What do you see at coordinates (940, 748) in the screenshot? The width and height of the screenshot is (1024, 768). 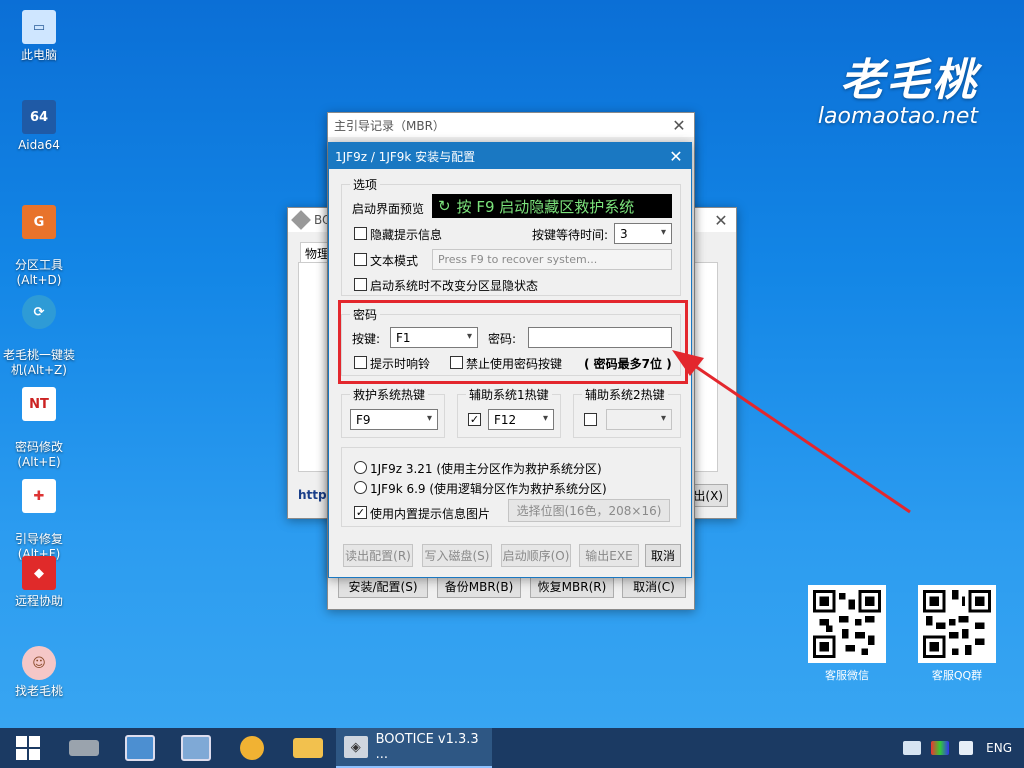 I see `display-color-icon` at bounding box center [940, 748].